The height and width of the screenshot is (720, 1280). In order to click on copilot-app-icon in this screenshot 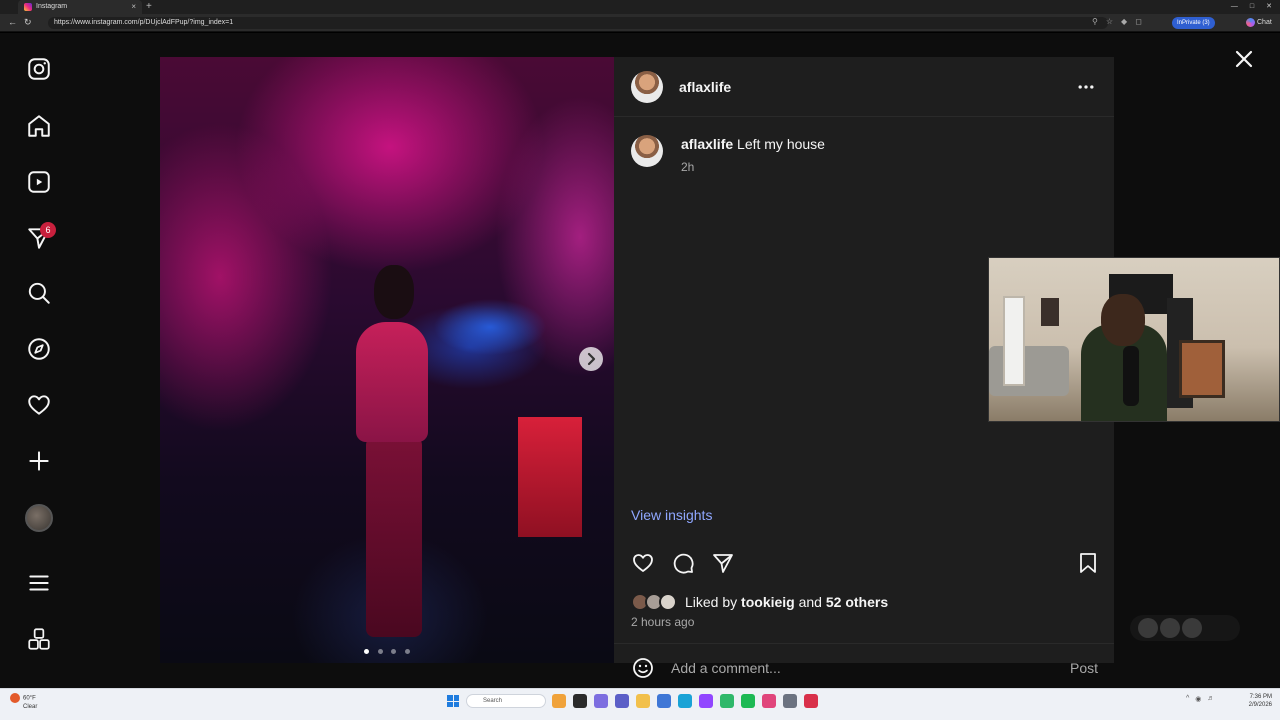, I will do `click(601, 701)`.